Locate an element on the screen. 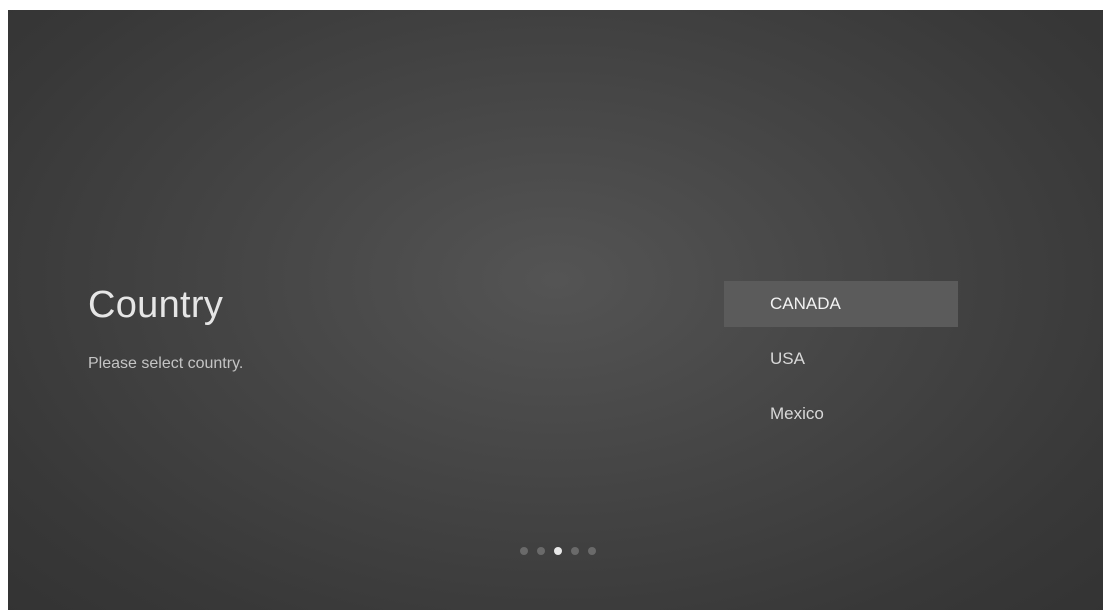 The width and height of the screenshot is (1103, 610). page-subtitle: Please select country. is located at coordinates (166, 363).